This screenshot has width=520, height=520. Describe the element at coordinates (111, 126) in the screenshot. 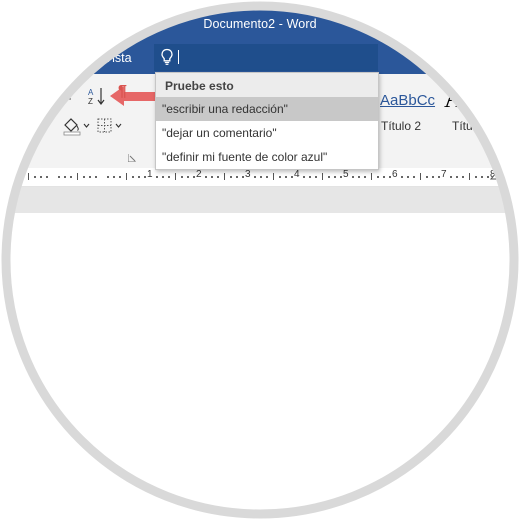

I see `borders-icon` at that location.